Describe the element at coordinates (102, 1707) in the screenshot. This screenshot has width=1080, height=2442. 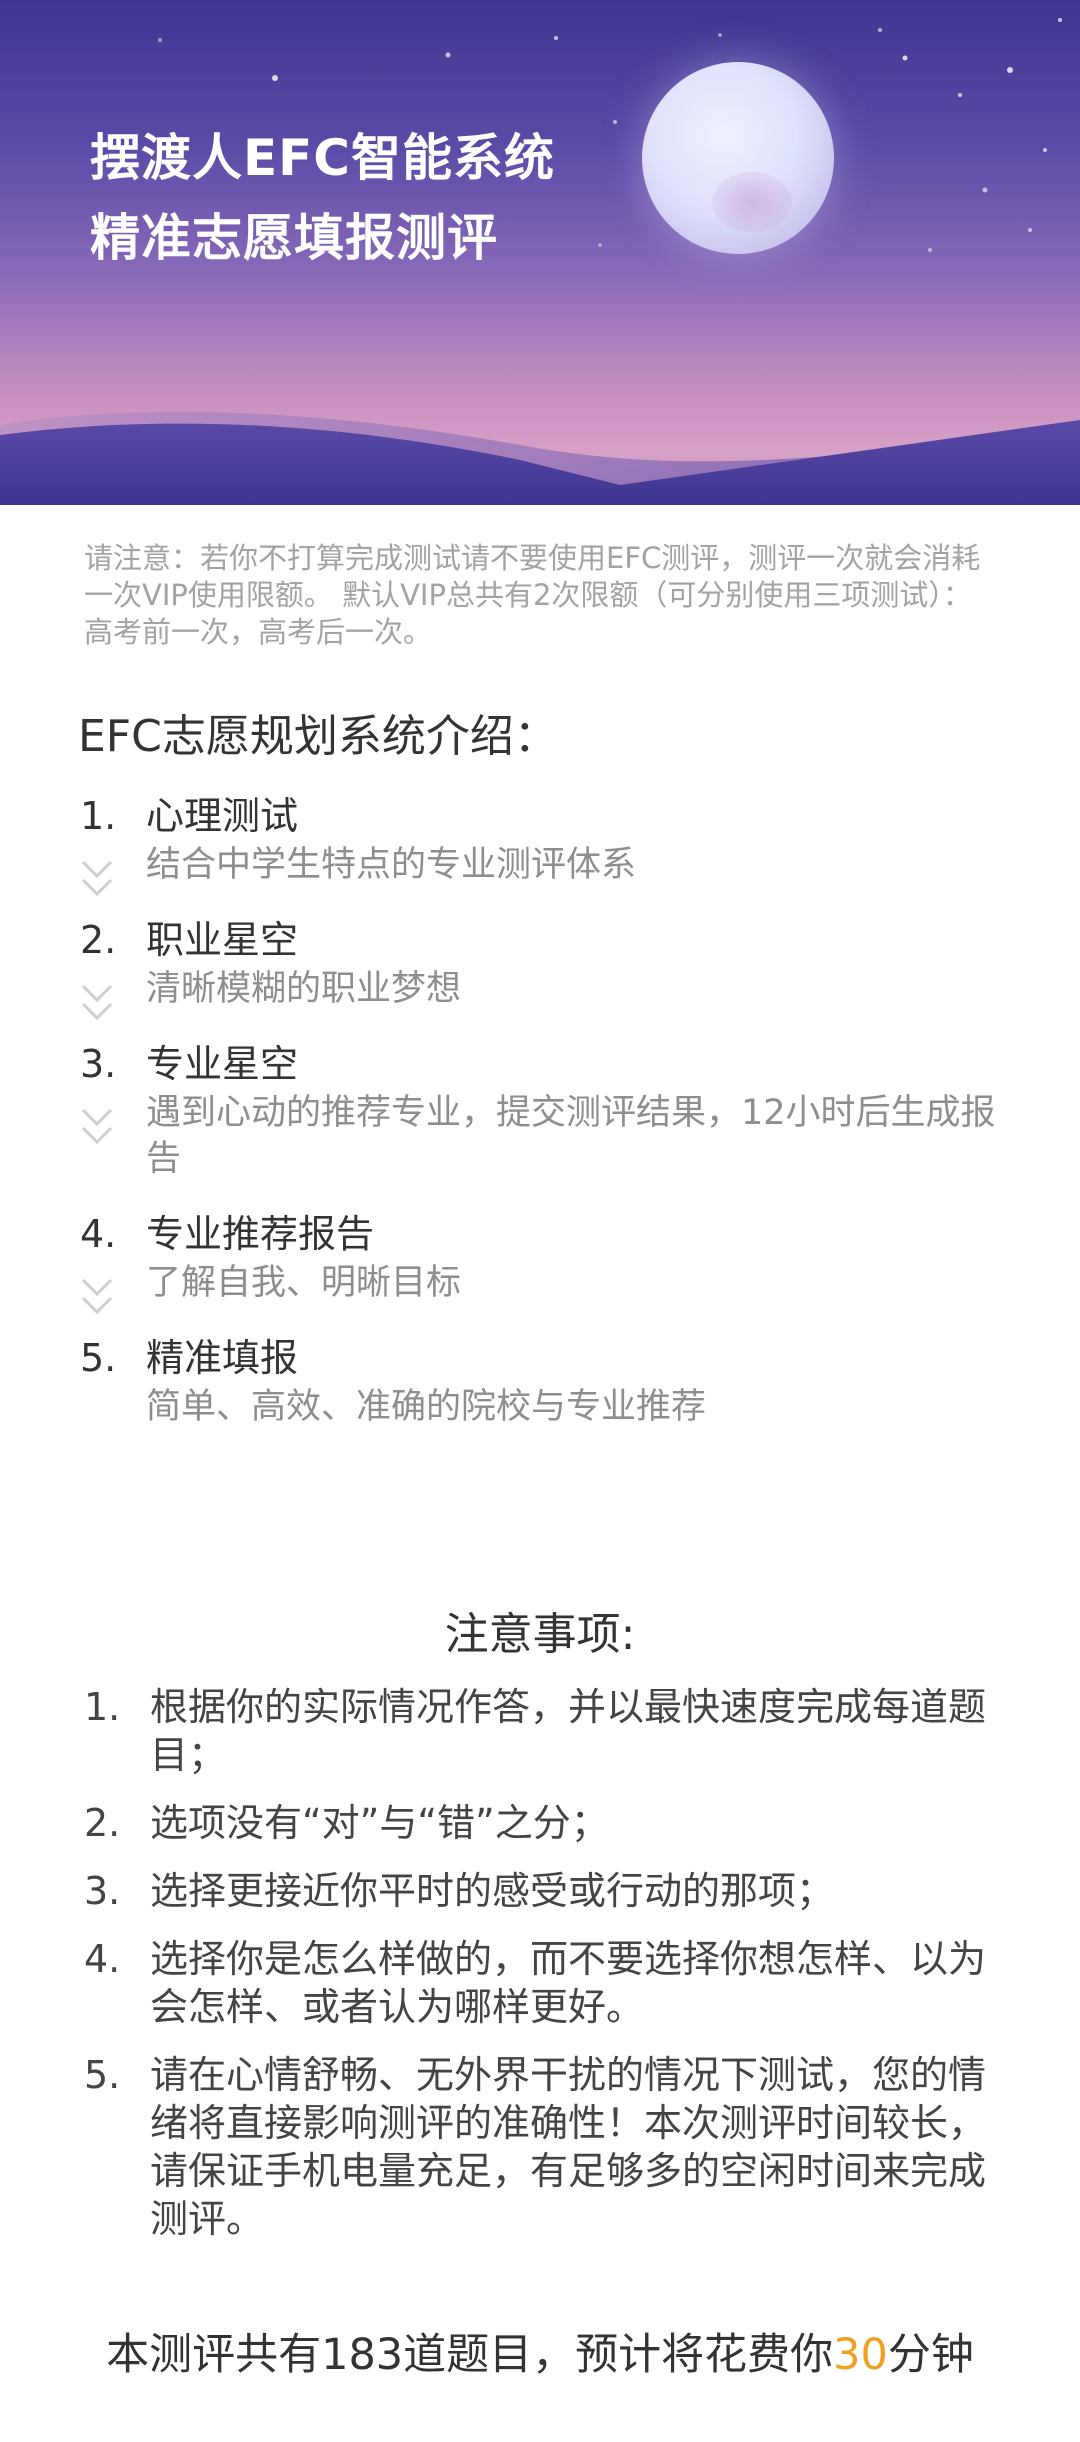
I see `note-number: 1.` at that location.